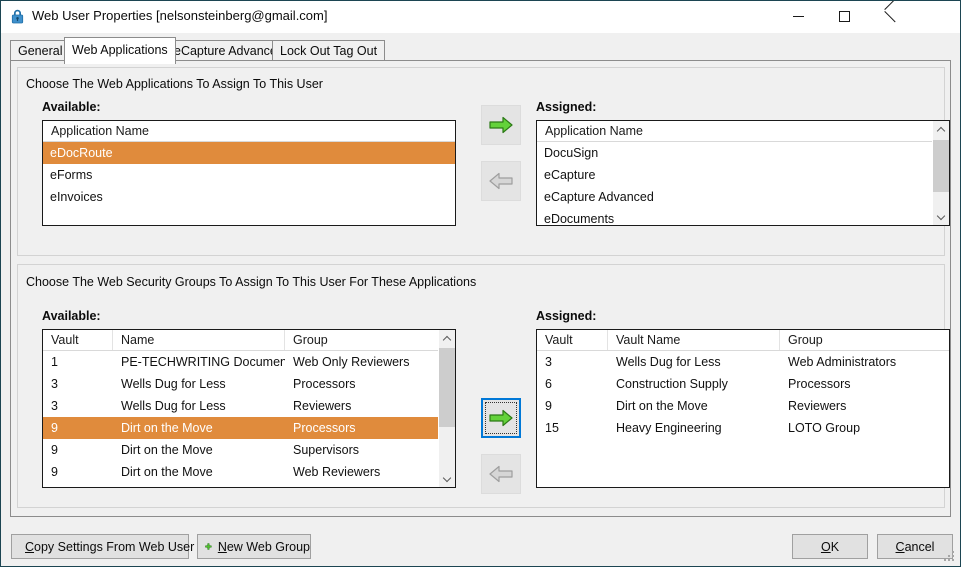 The height and width of the screenshot is (567, 961). What do you see at coordinates (249, 384) in the screenshot?
I see `table-row: 3 Wells Dug for Less Processors` at bounding box center [249, 384].